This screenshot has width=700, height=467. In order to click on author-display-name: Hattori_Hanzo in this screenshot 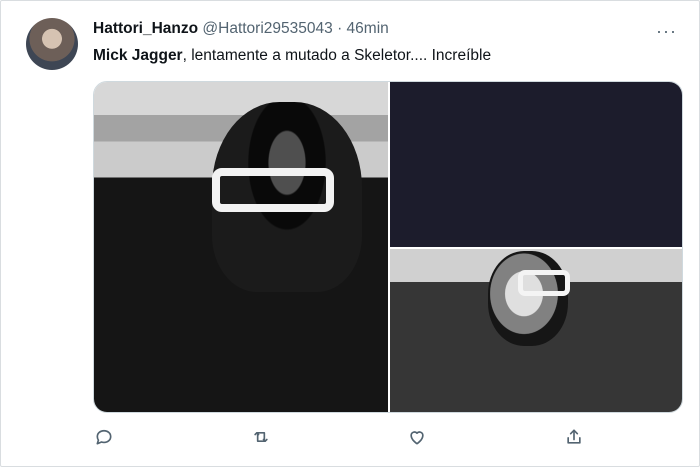, I will do `click(145, 28)`.